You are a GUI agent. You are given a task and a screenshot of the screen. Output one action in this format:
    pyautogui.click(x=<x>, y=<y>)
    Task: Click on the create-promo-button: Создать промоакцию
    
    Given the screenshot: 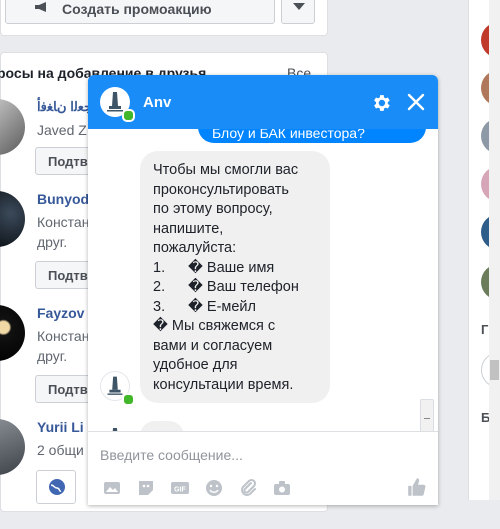 What is the action you would take?
    pyautogui.click(x=140, y=12)
    